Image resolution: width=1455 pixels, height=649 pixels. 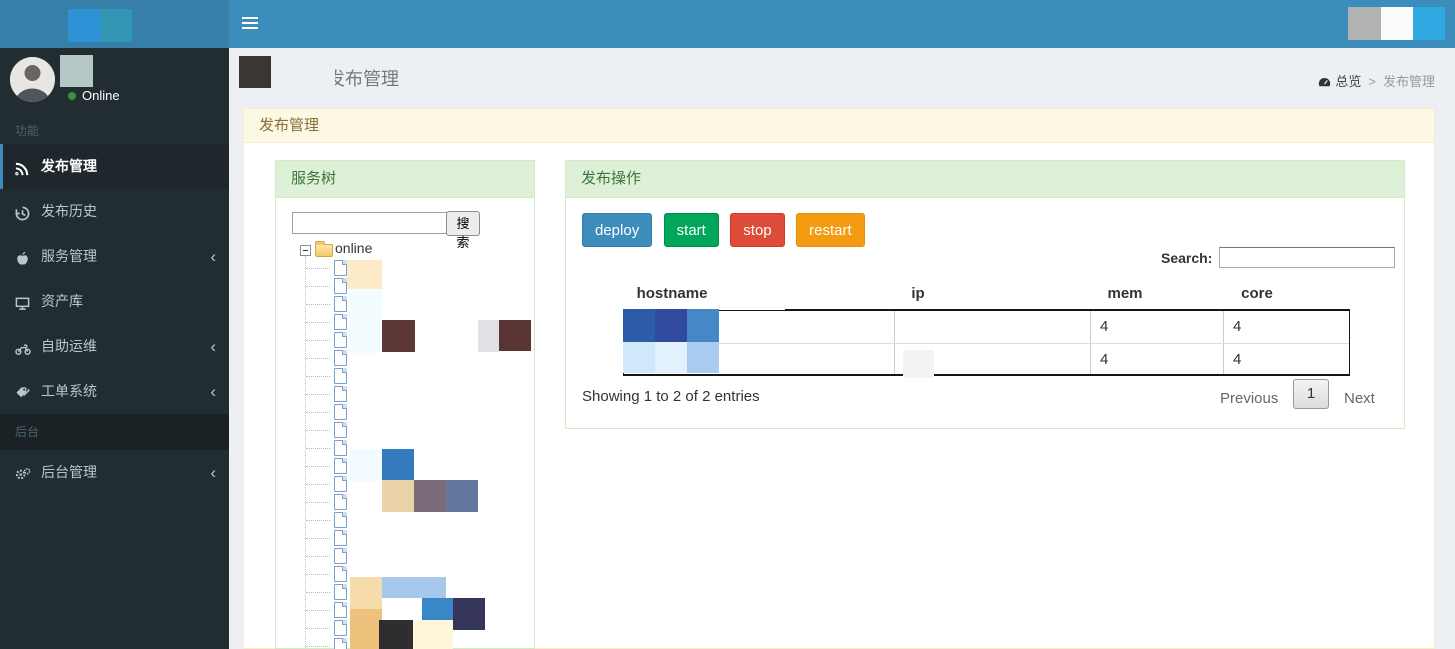 What do you see at coordinates (69, 166) in the screenshot?
I see `sidebar-item-label: 发布管理` at bounding box center [69, 166].